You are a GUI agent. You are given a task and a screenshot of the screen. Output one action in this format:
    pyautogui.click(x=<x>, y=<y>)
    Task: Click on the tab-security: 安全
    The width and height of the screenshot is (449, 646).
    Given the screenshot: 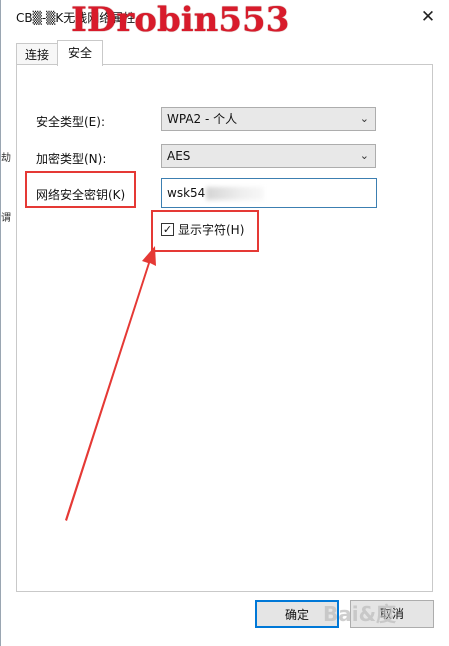 What is the action you would take?
    pyautogui.click(x=80, y=53)
    